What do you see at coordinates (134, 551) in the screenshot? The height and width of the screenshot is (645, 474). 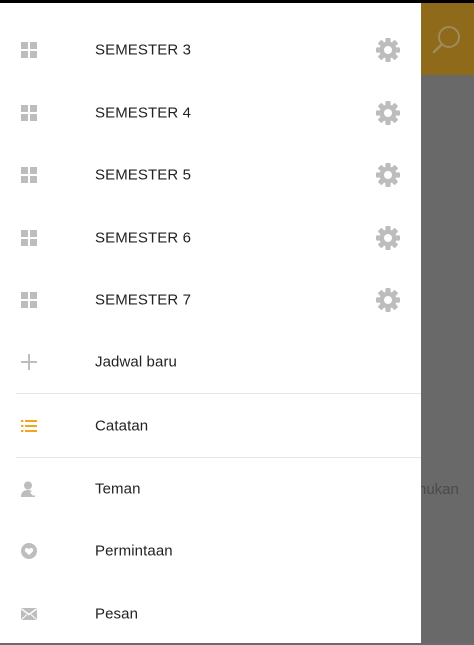 I see `requests-label: Permintaan` at bounding box center [134, 551].